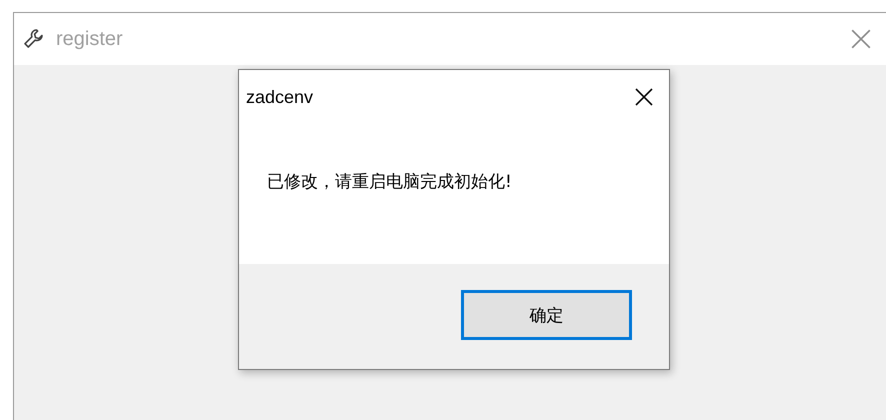  What do you see at coordinates (546, 315) in the screenshot?
I see `ok-button: 确定` at bounding box center [546, 315].